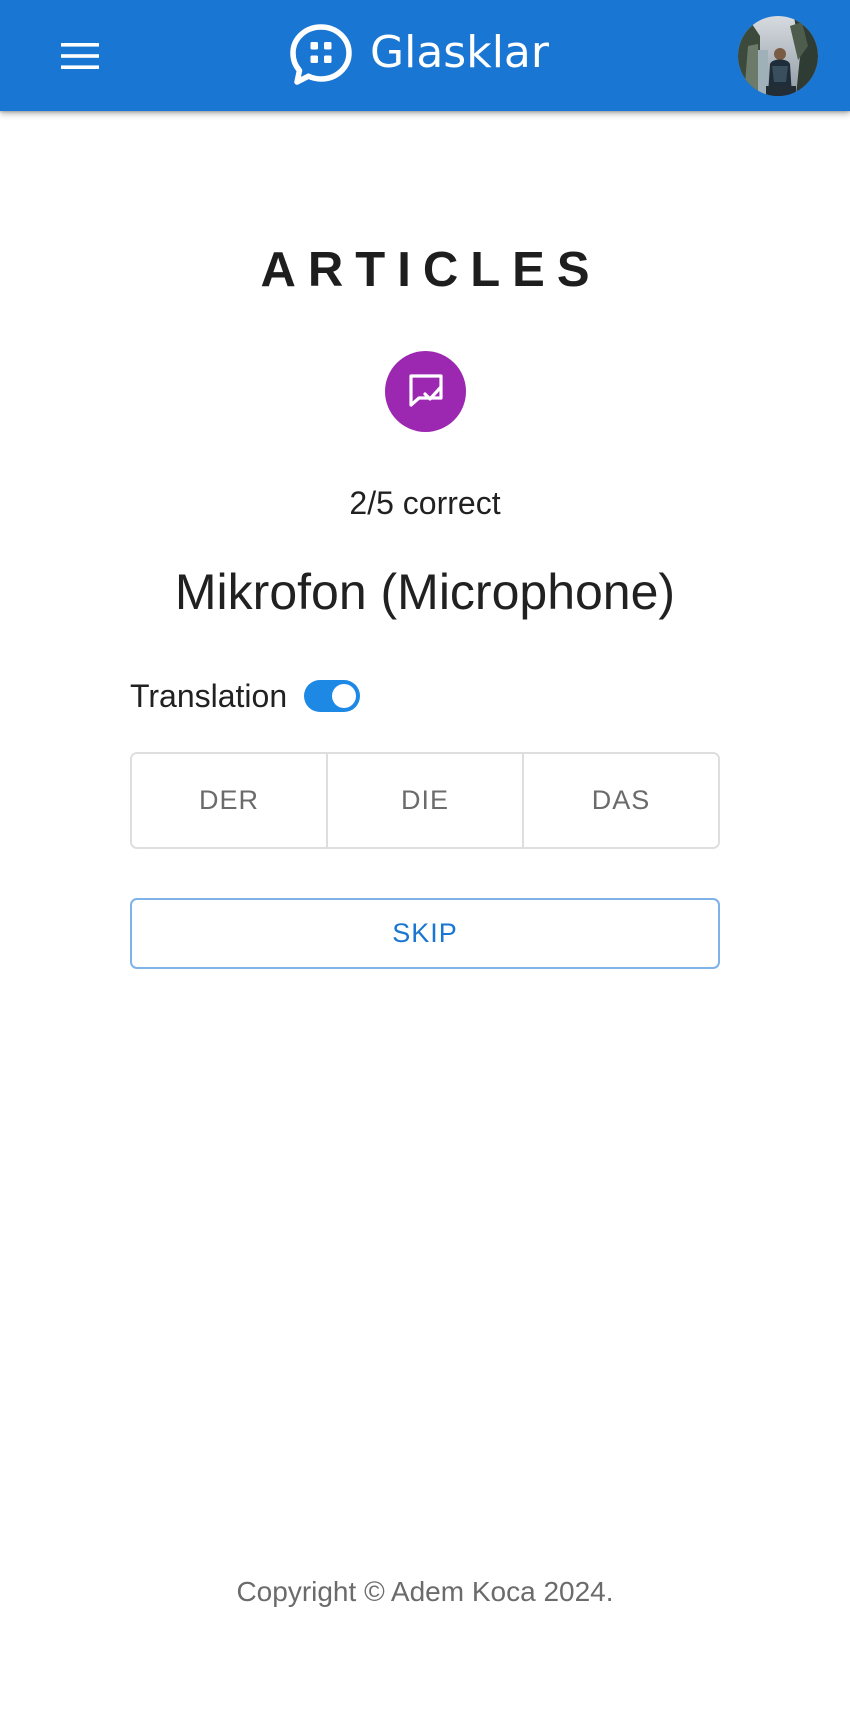 The width and height of the screenshot is (850, 1716). Describe the element at coordinates (209, 696) in the screenshot. I see `translation-label: Translation` at that location.